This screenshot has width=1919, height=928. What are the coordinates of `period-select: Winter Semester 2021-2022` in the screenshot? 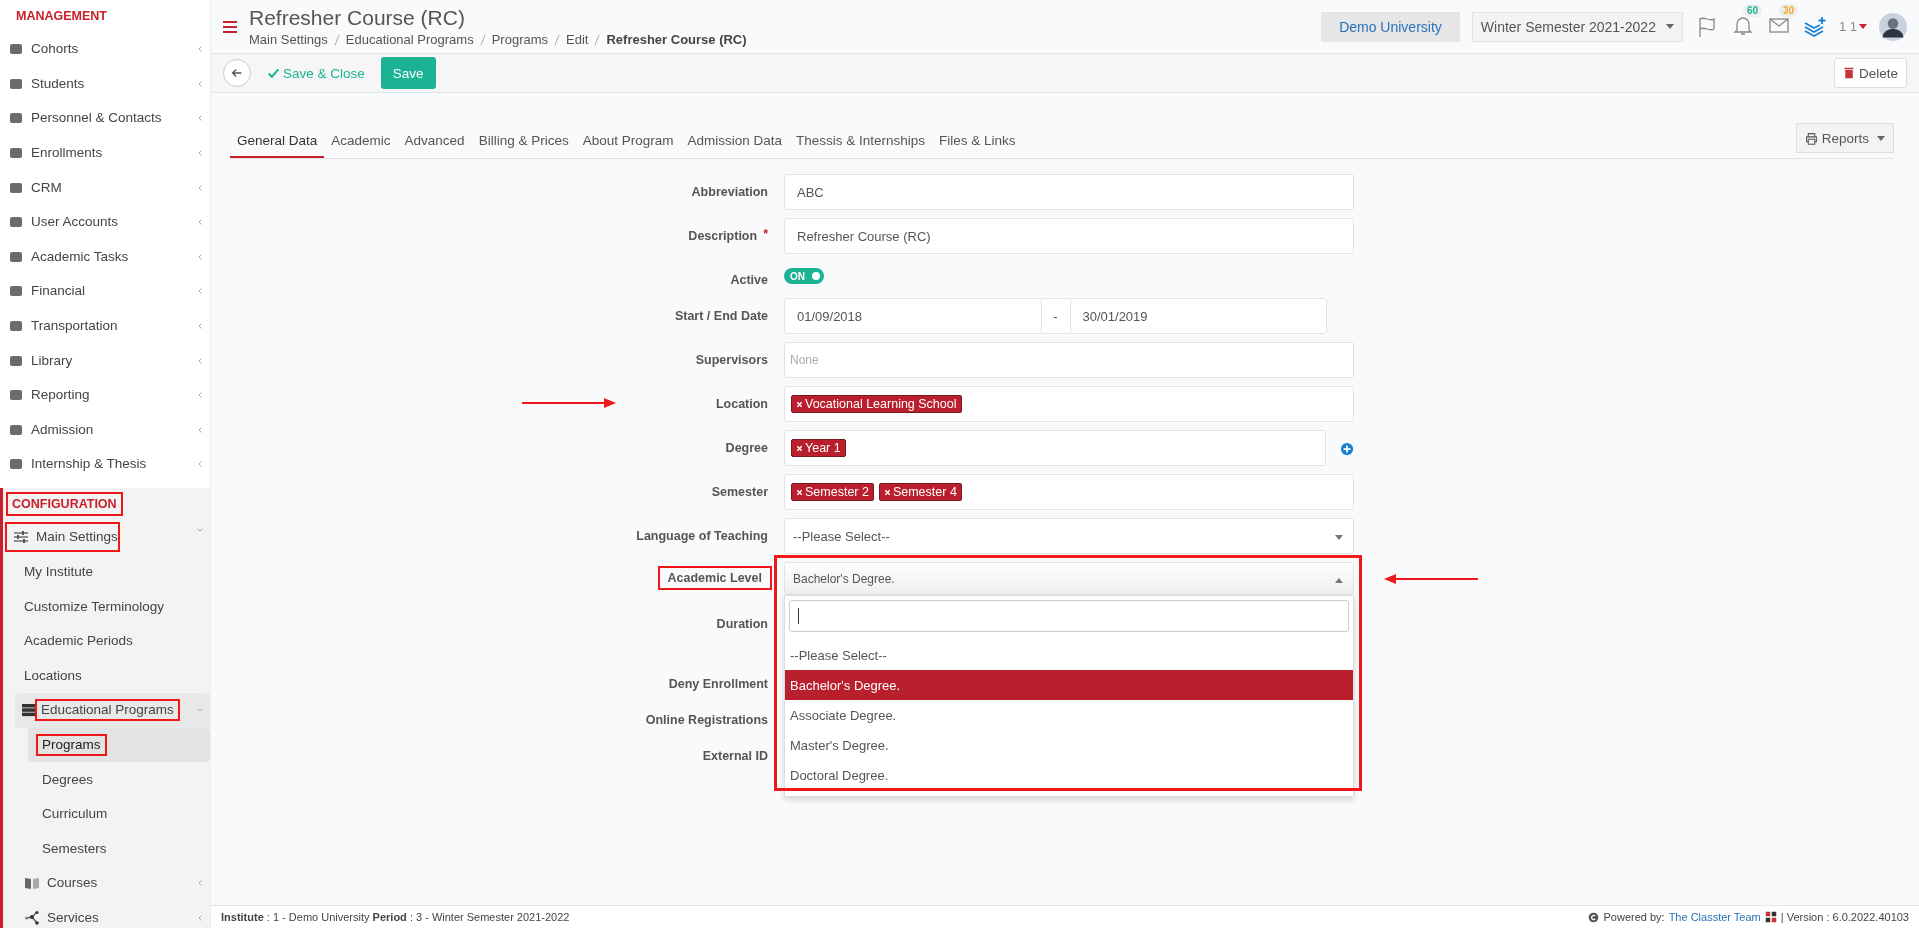 It's located at (1577, 26).